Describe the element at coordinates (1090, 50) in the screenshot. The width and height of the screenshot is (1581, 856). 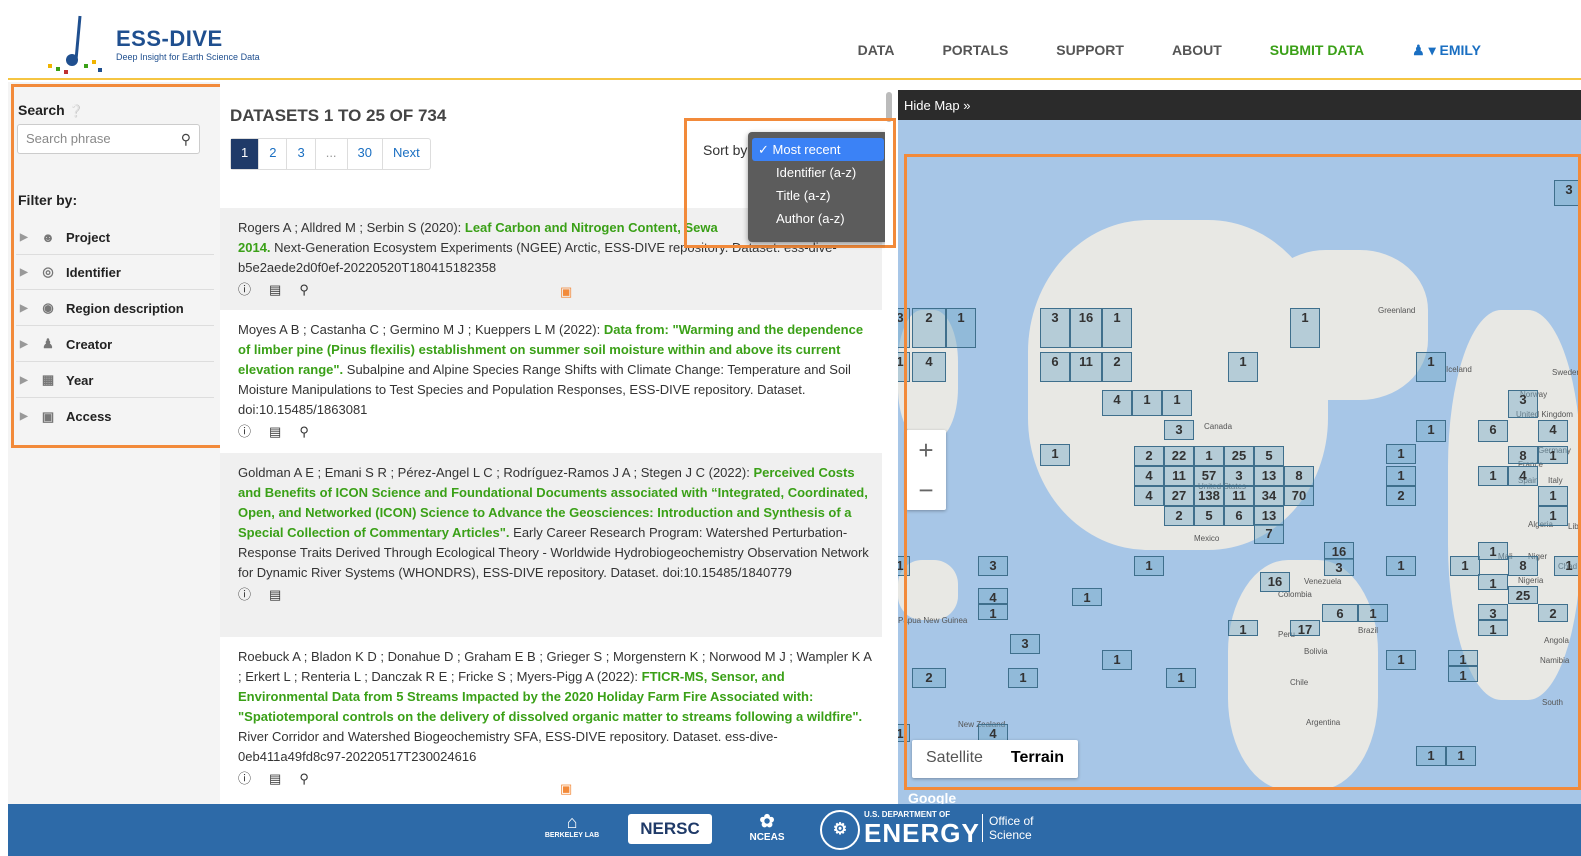
I see `nav-support: SUPPORT` at that location.